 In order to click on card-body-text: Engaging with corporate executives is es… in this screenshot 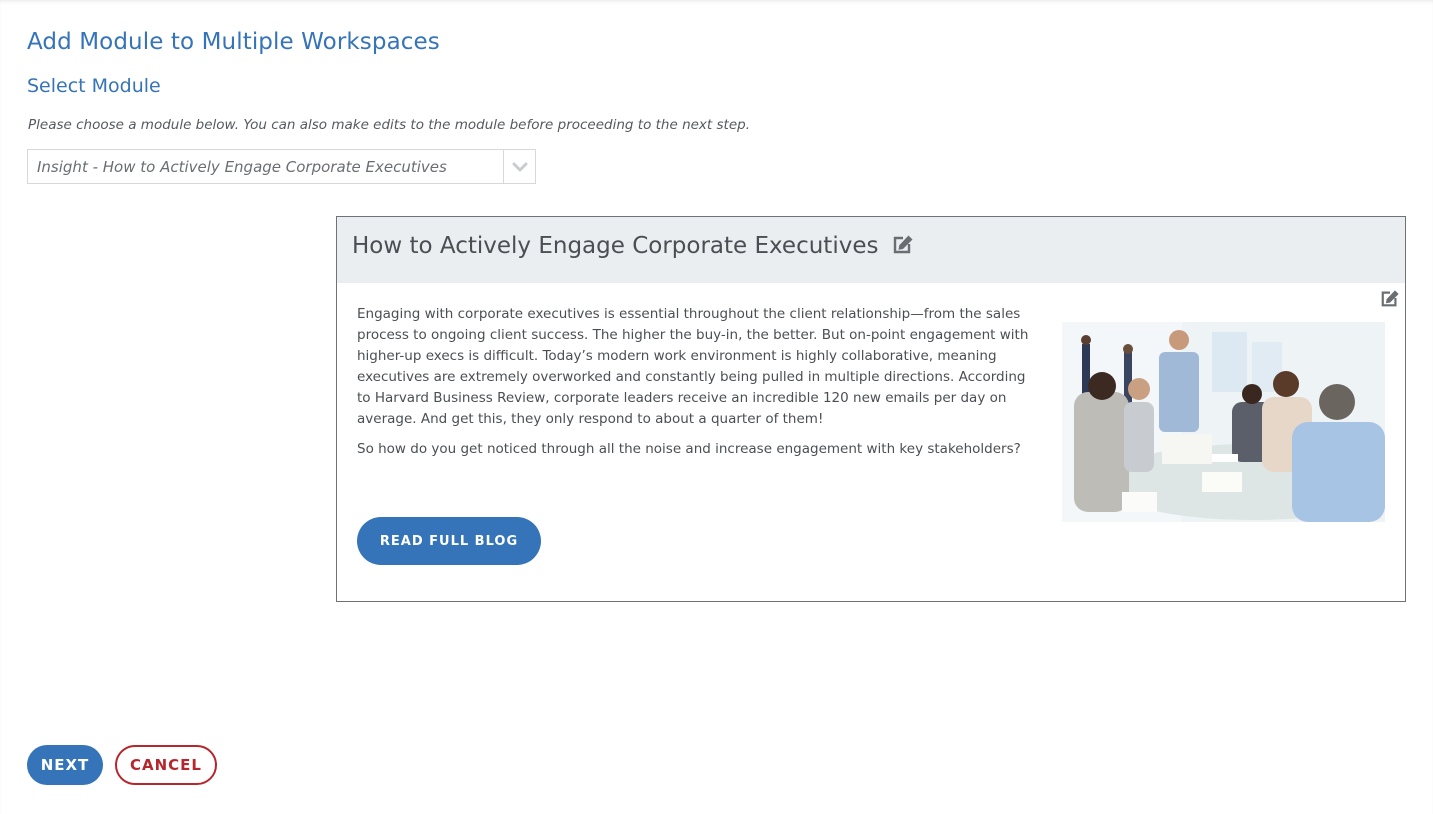, I will do `click(697, 386)`.